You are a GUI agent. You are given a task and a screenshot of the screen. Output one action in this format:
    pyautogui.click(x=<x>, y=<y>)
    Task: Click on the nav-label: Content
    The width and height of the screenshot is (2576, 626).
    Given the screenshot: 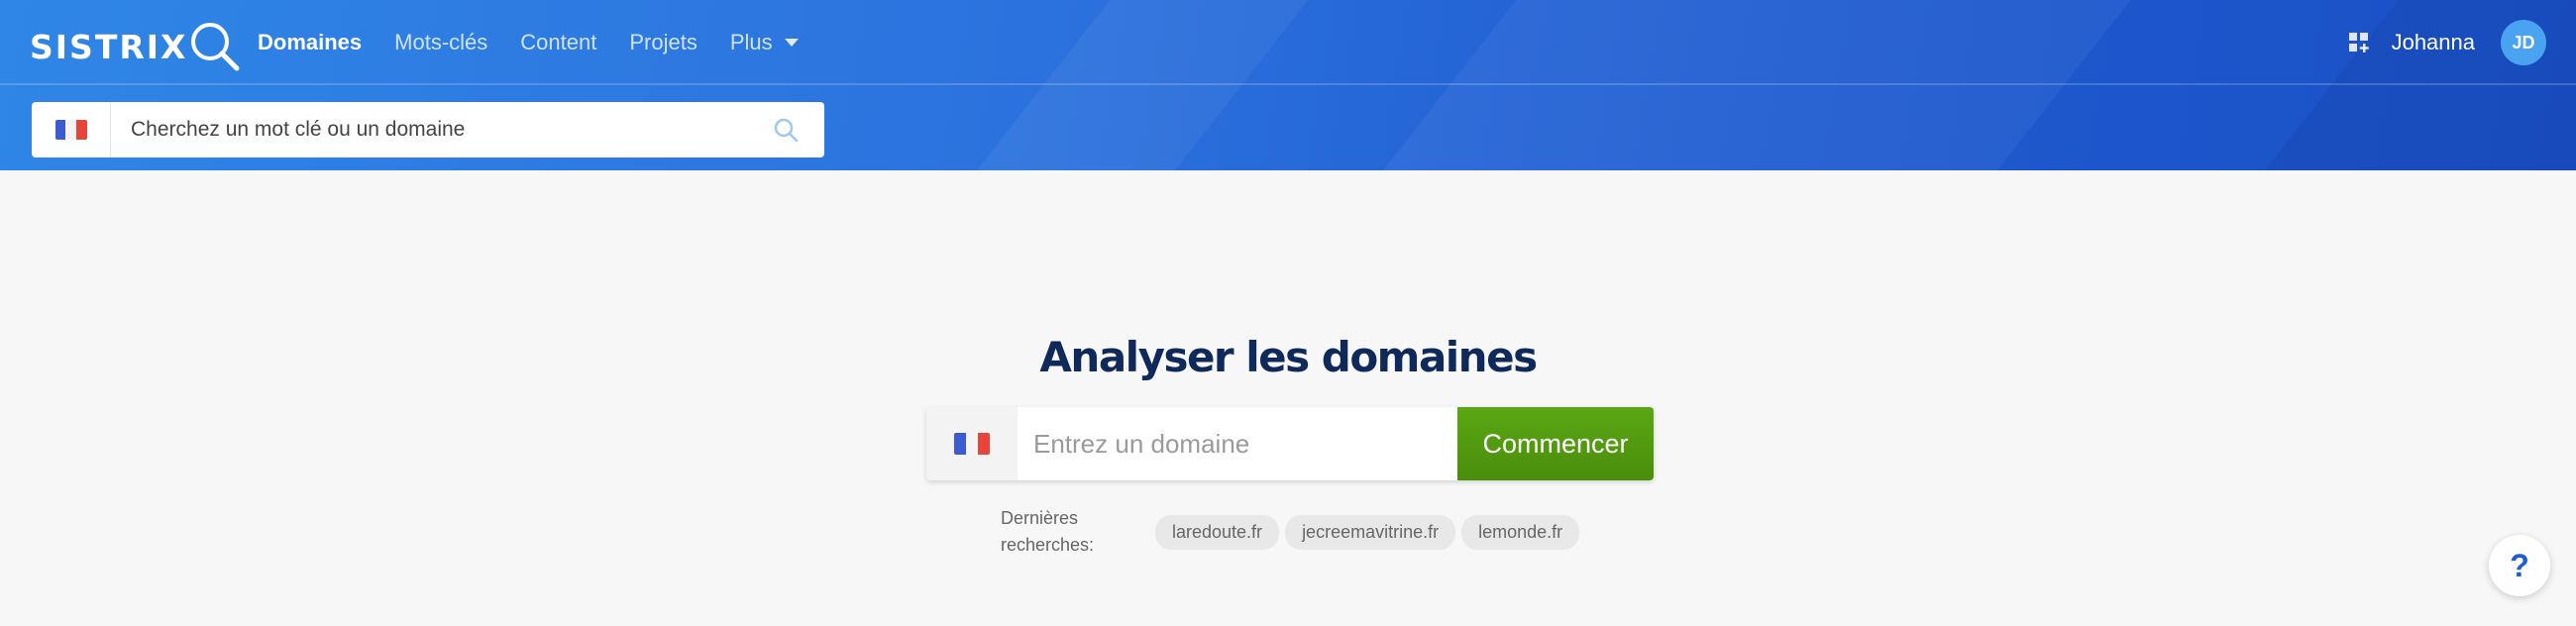 What is the action you would take?
    pyautogui.click(x=559, y=42)
    